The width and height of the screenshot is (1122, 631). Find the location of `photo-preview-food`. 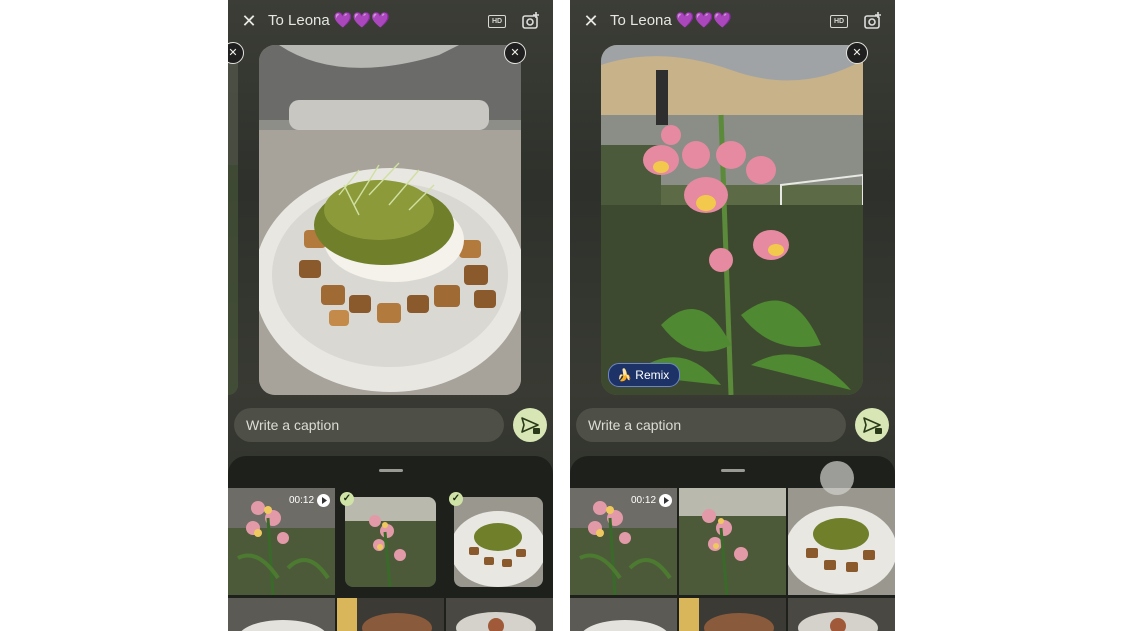

photo-preview-food is located at coordinates (390, 220).